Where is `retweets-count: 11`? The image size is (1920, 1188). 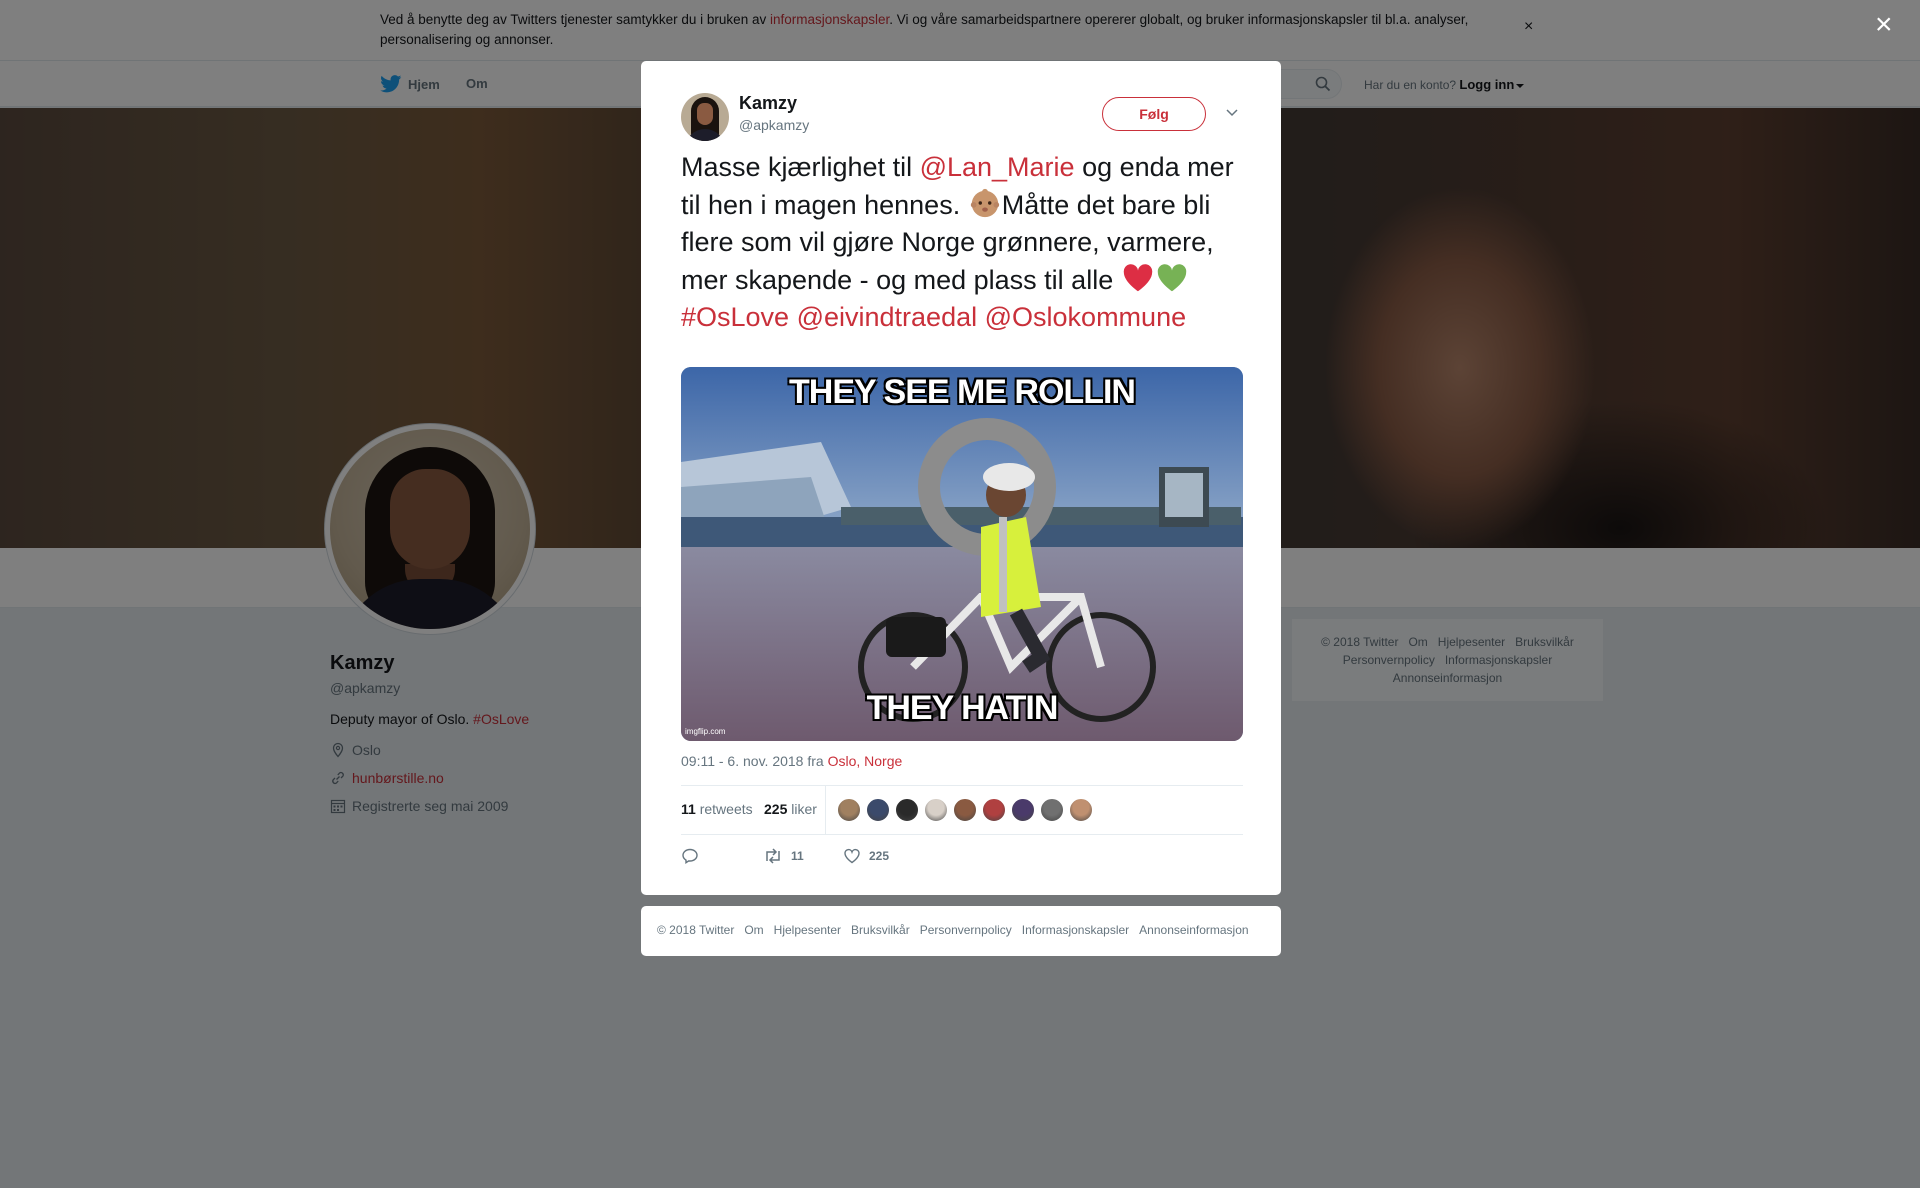 retweets-count: 11 is located at coordinates (688, 809).